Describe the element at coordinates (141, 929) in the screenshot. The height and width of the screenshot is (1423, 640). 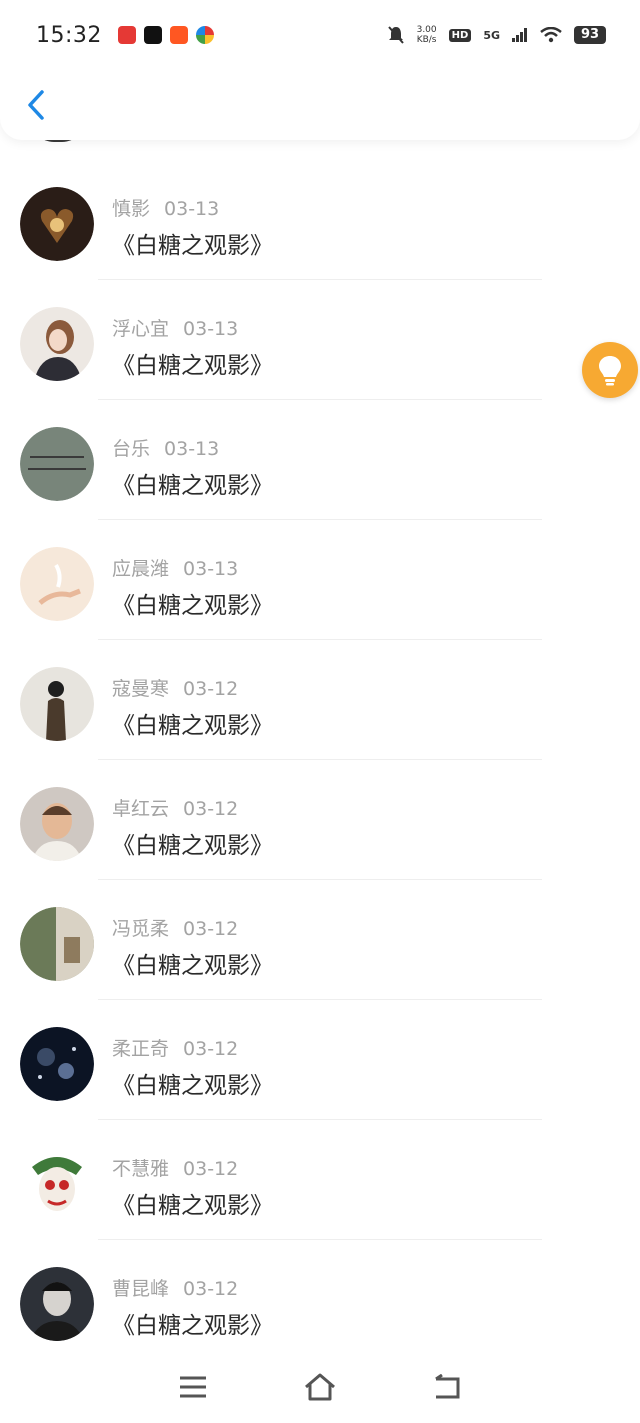
I see `user-name: 冯觅柔` at that location.